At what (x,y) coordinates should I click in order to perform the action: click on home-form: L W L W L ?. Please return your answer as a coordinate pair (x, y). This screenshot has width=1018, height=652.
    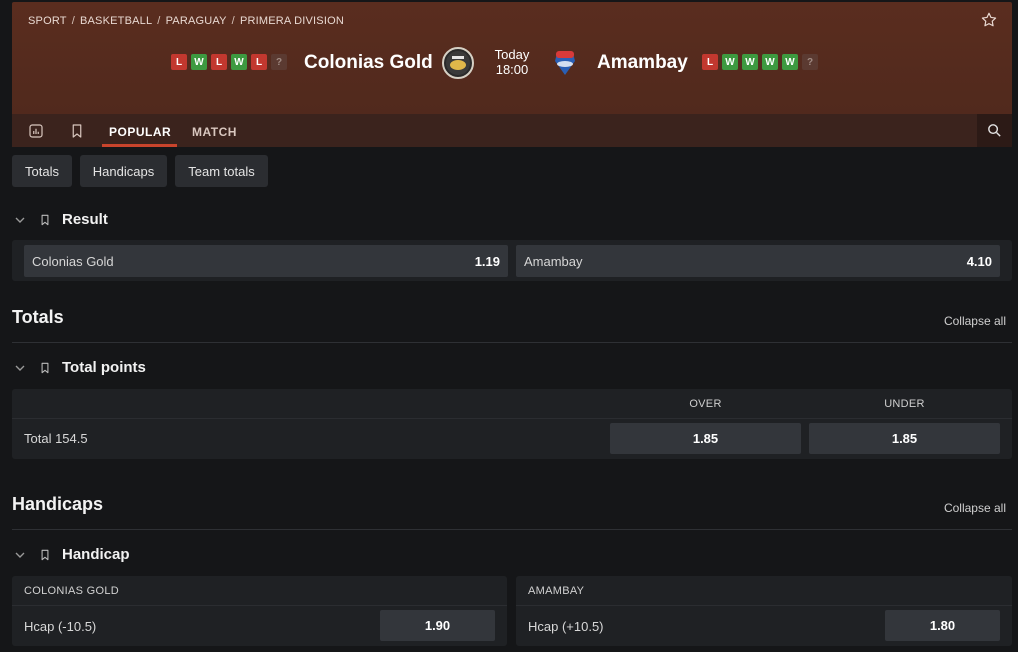
    Looking at the image, I should click on (229, 62).